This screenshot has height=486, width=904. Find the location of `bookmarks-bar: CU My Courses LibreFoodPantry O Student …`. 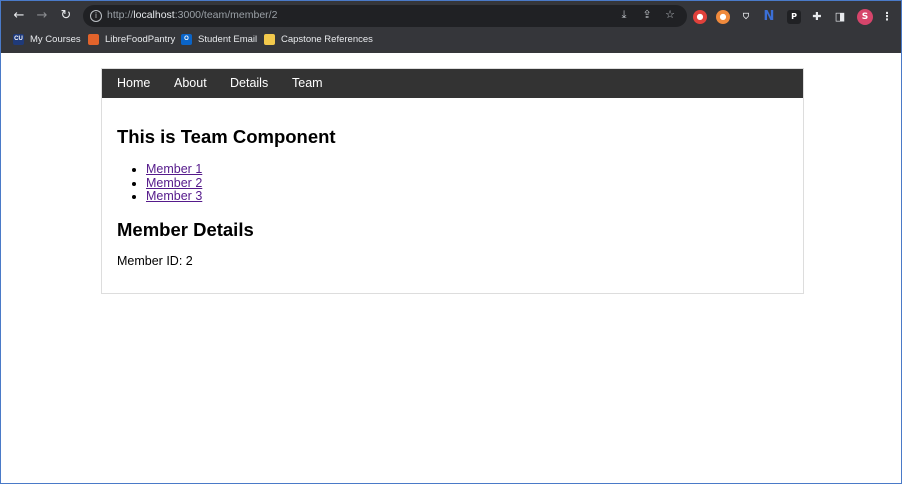

bookmarks-bar: CU My Courses LibreFoodPantry O Student … is located at coordinates (451, 41).